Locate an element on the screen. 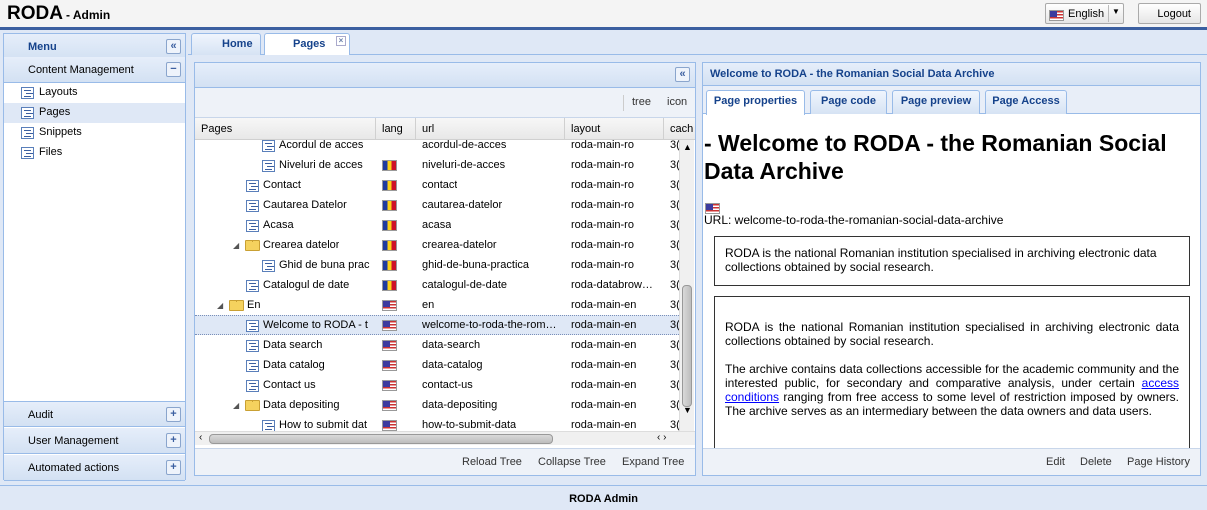 The image size is (1207, 510). column-layout: layout is located at coordinates (614, 129).